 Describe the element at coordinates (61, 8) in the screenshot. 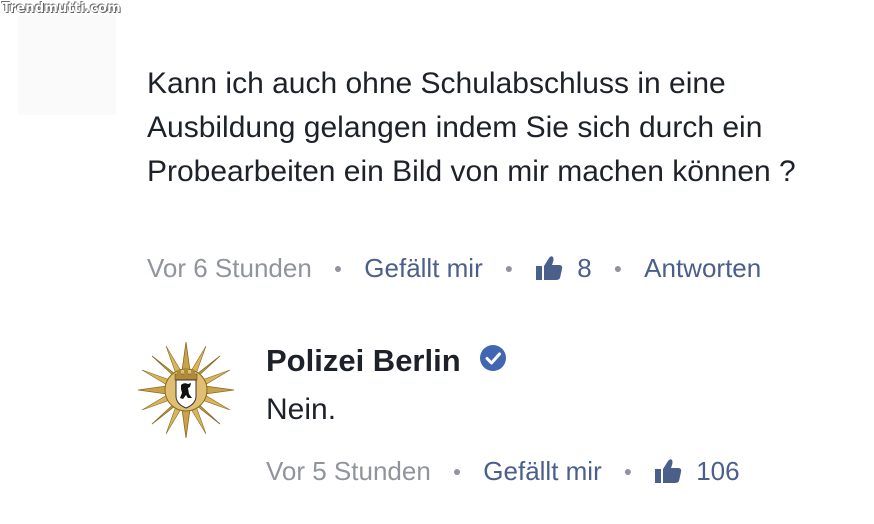

I see `watermark: Trendmutti.com` at that location.